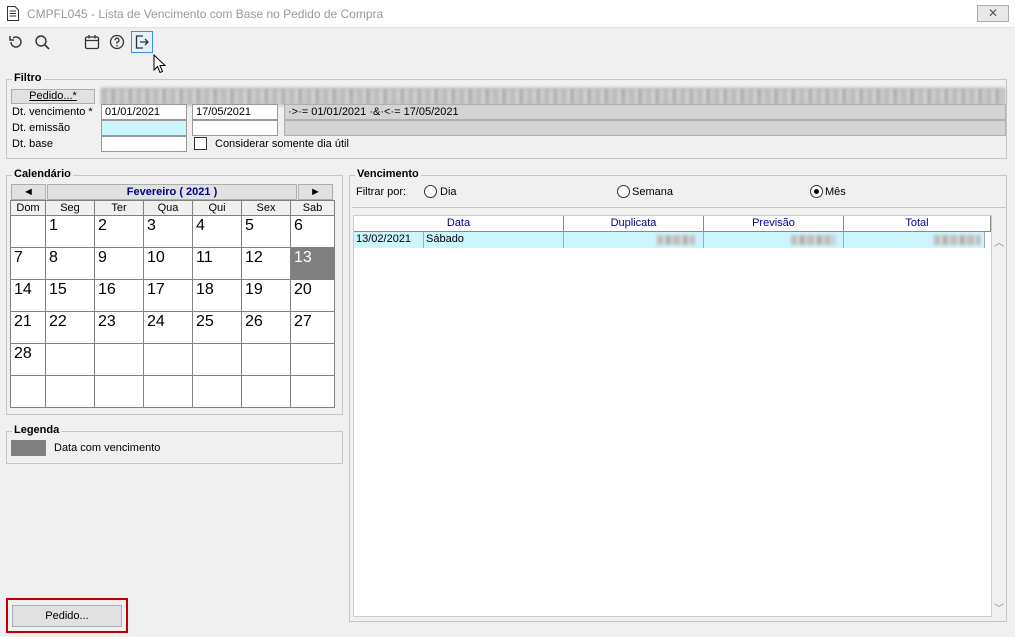 The height and width of the screenshot is (637, 1015). I want to click on vertical-scrollbar: ︿ ﹀, so click(999, 424).